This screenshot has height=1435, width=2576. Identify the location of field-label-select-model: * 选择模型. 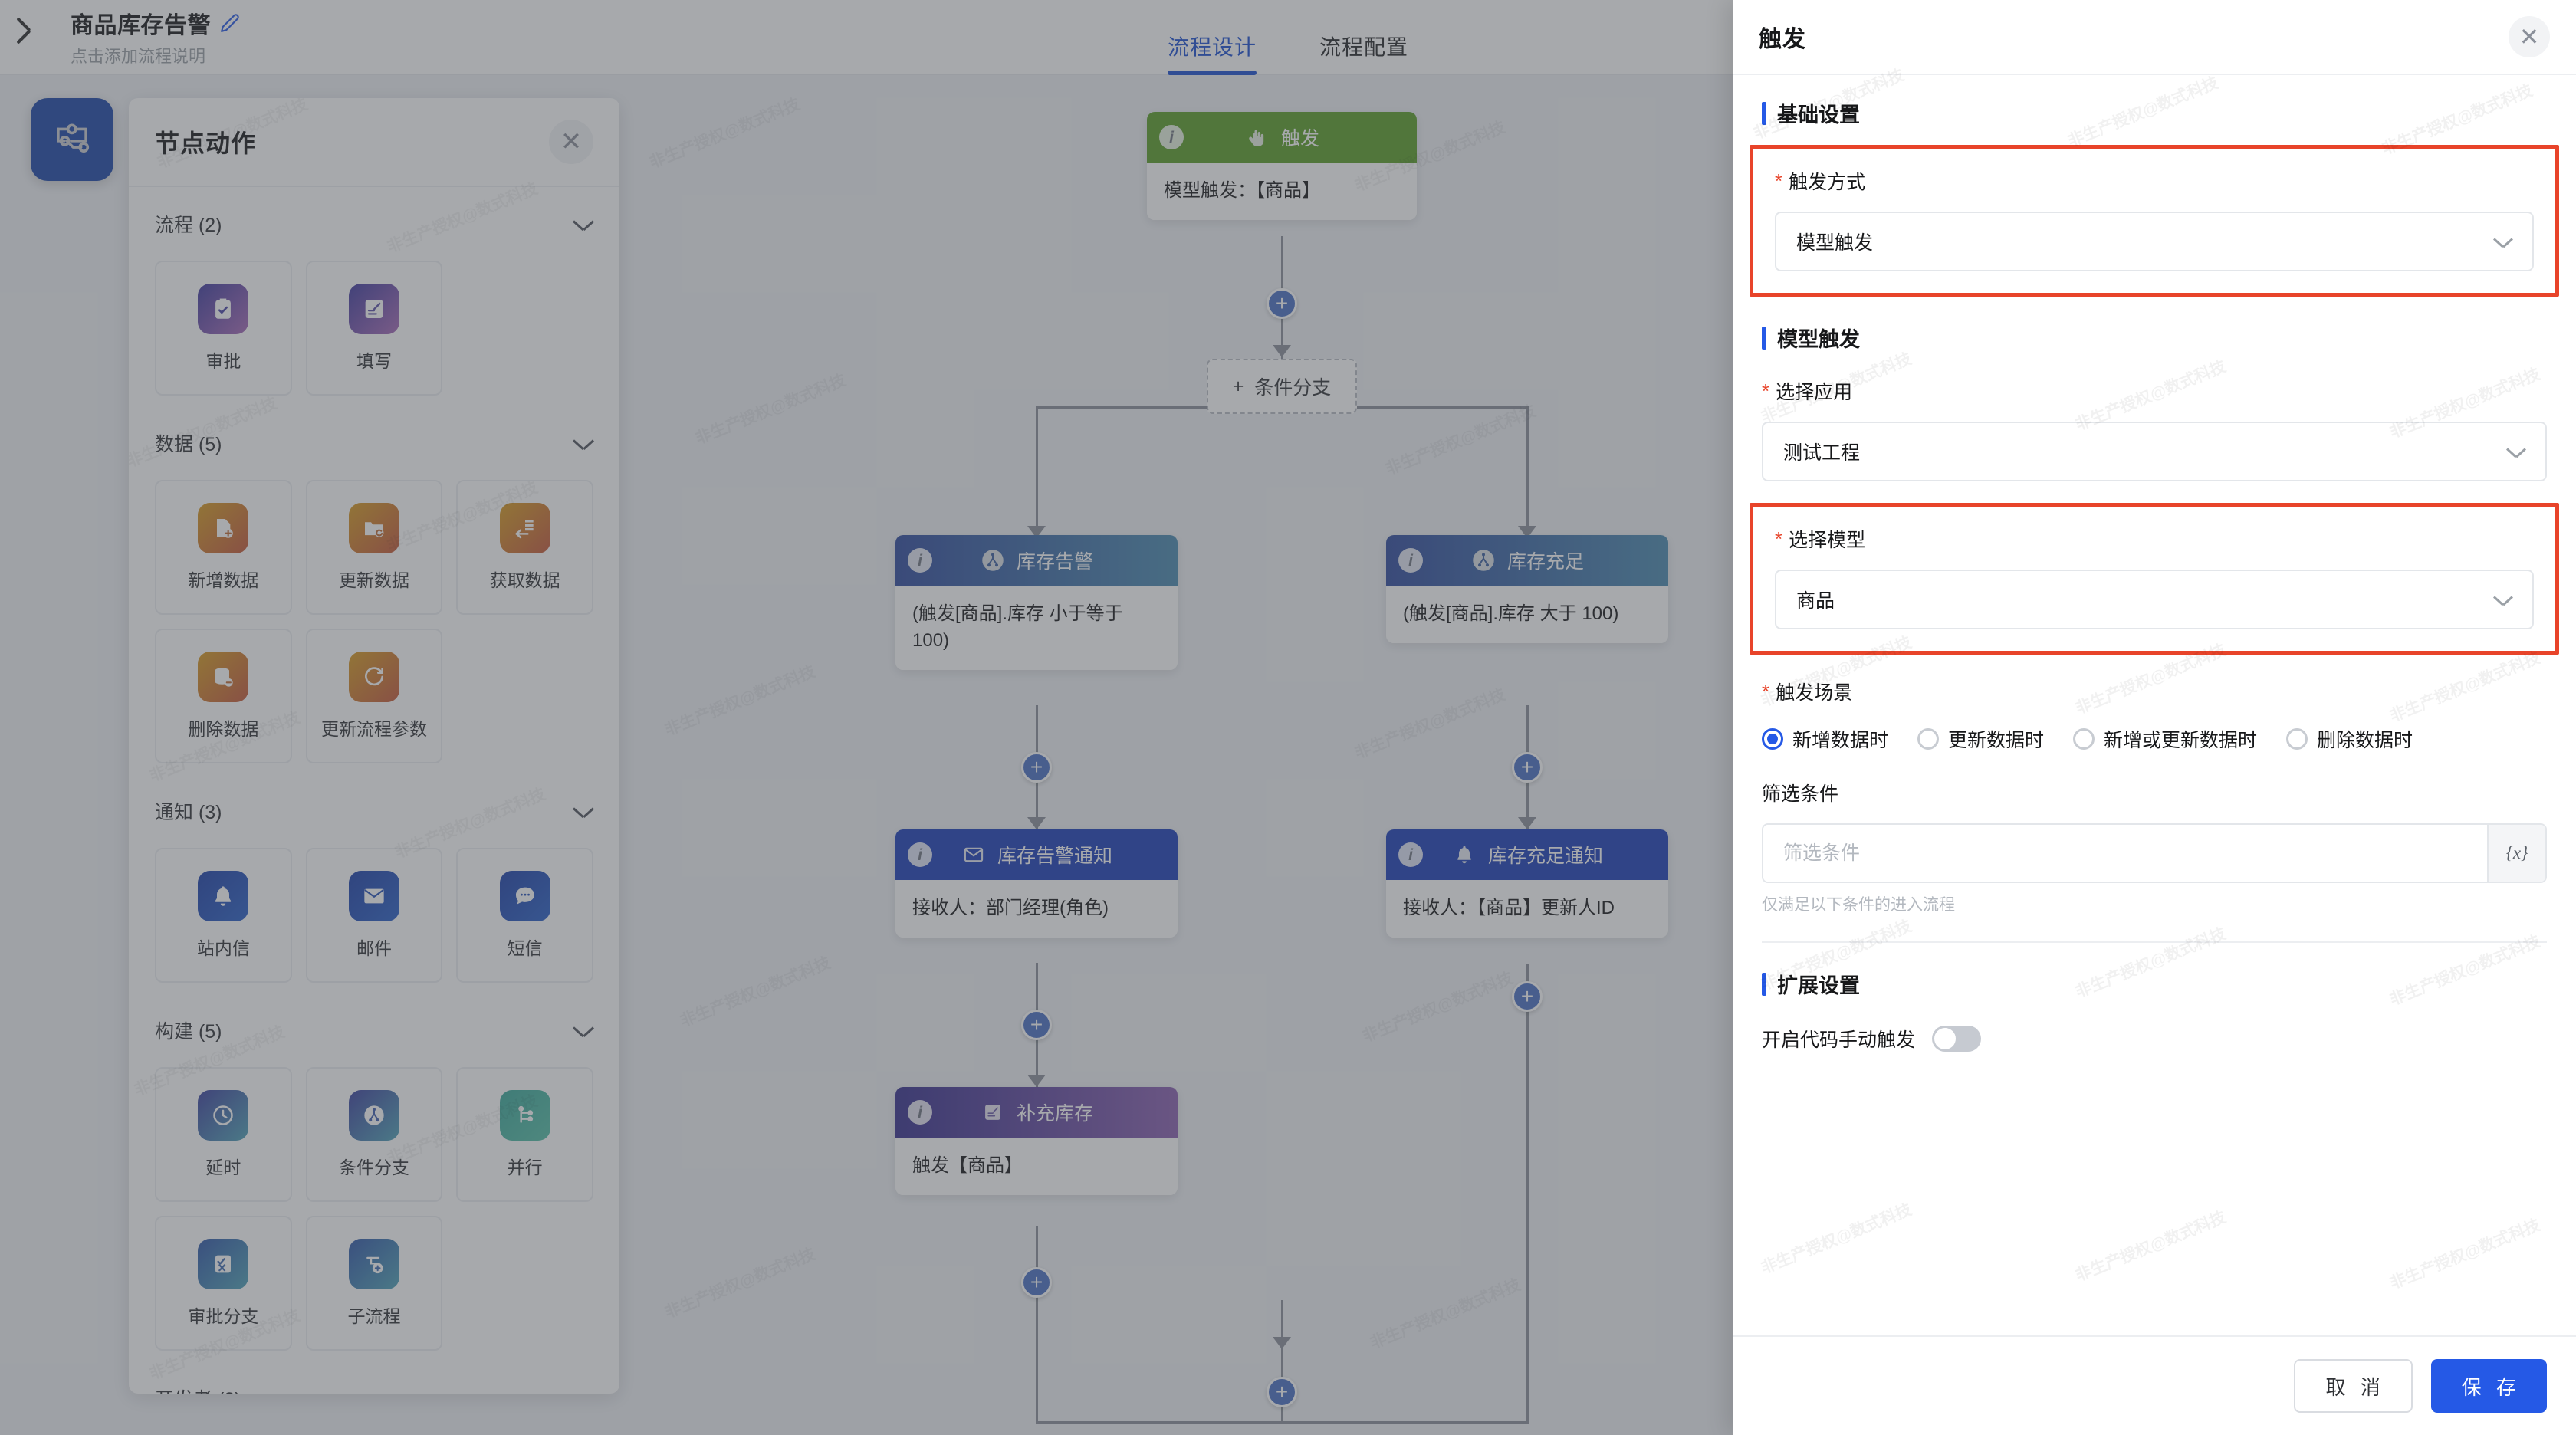
(2155, 539).